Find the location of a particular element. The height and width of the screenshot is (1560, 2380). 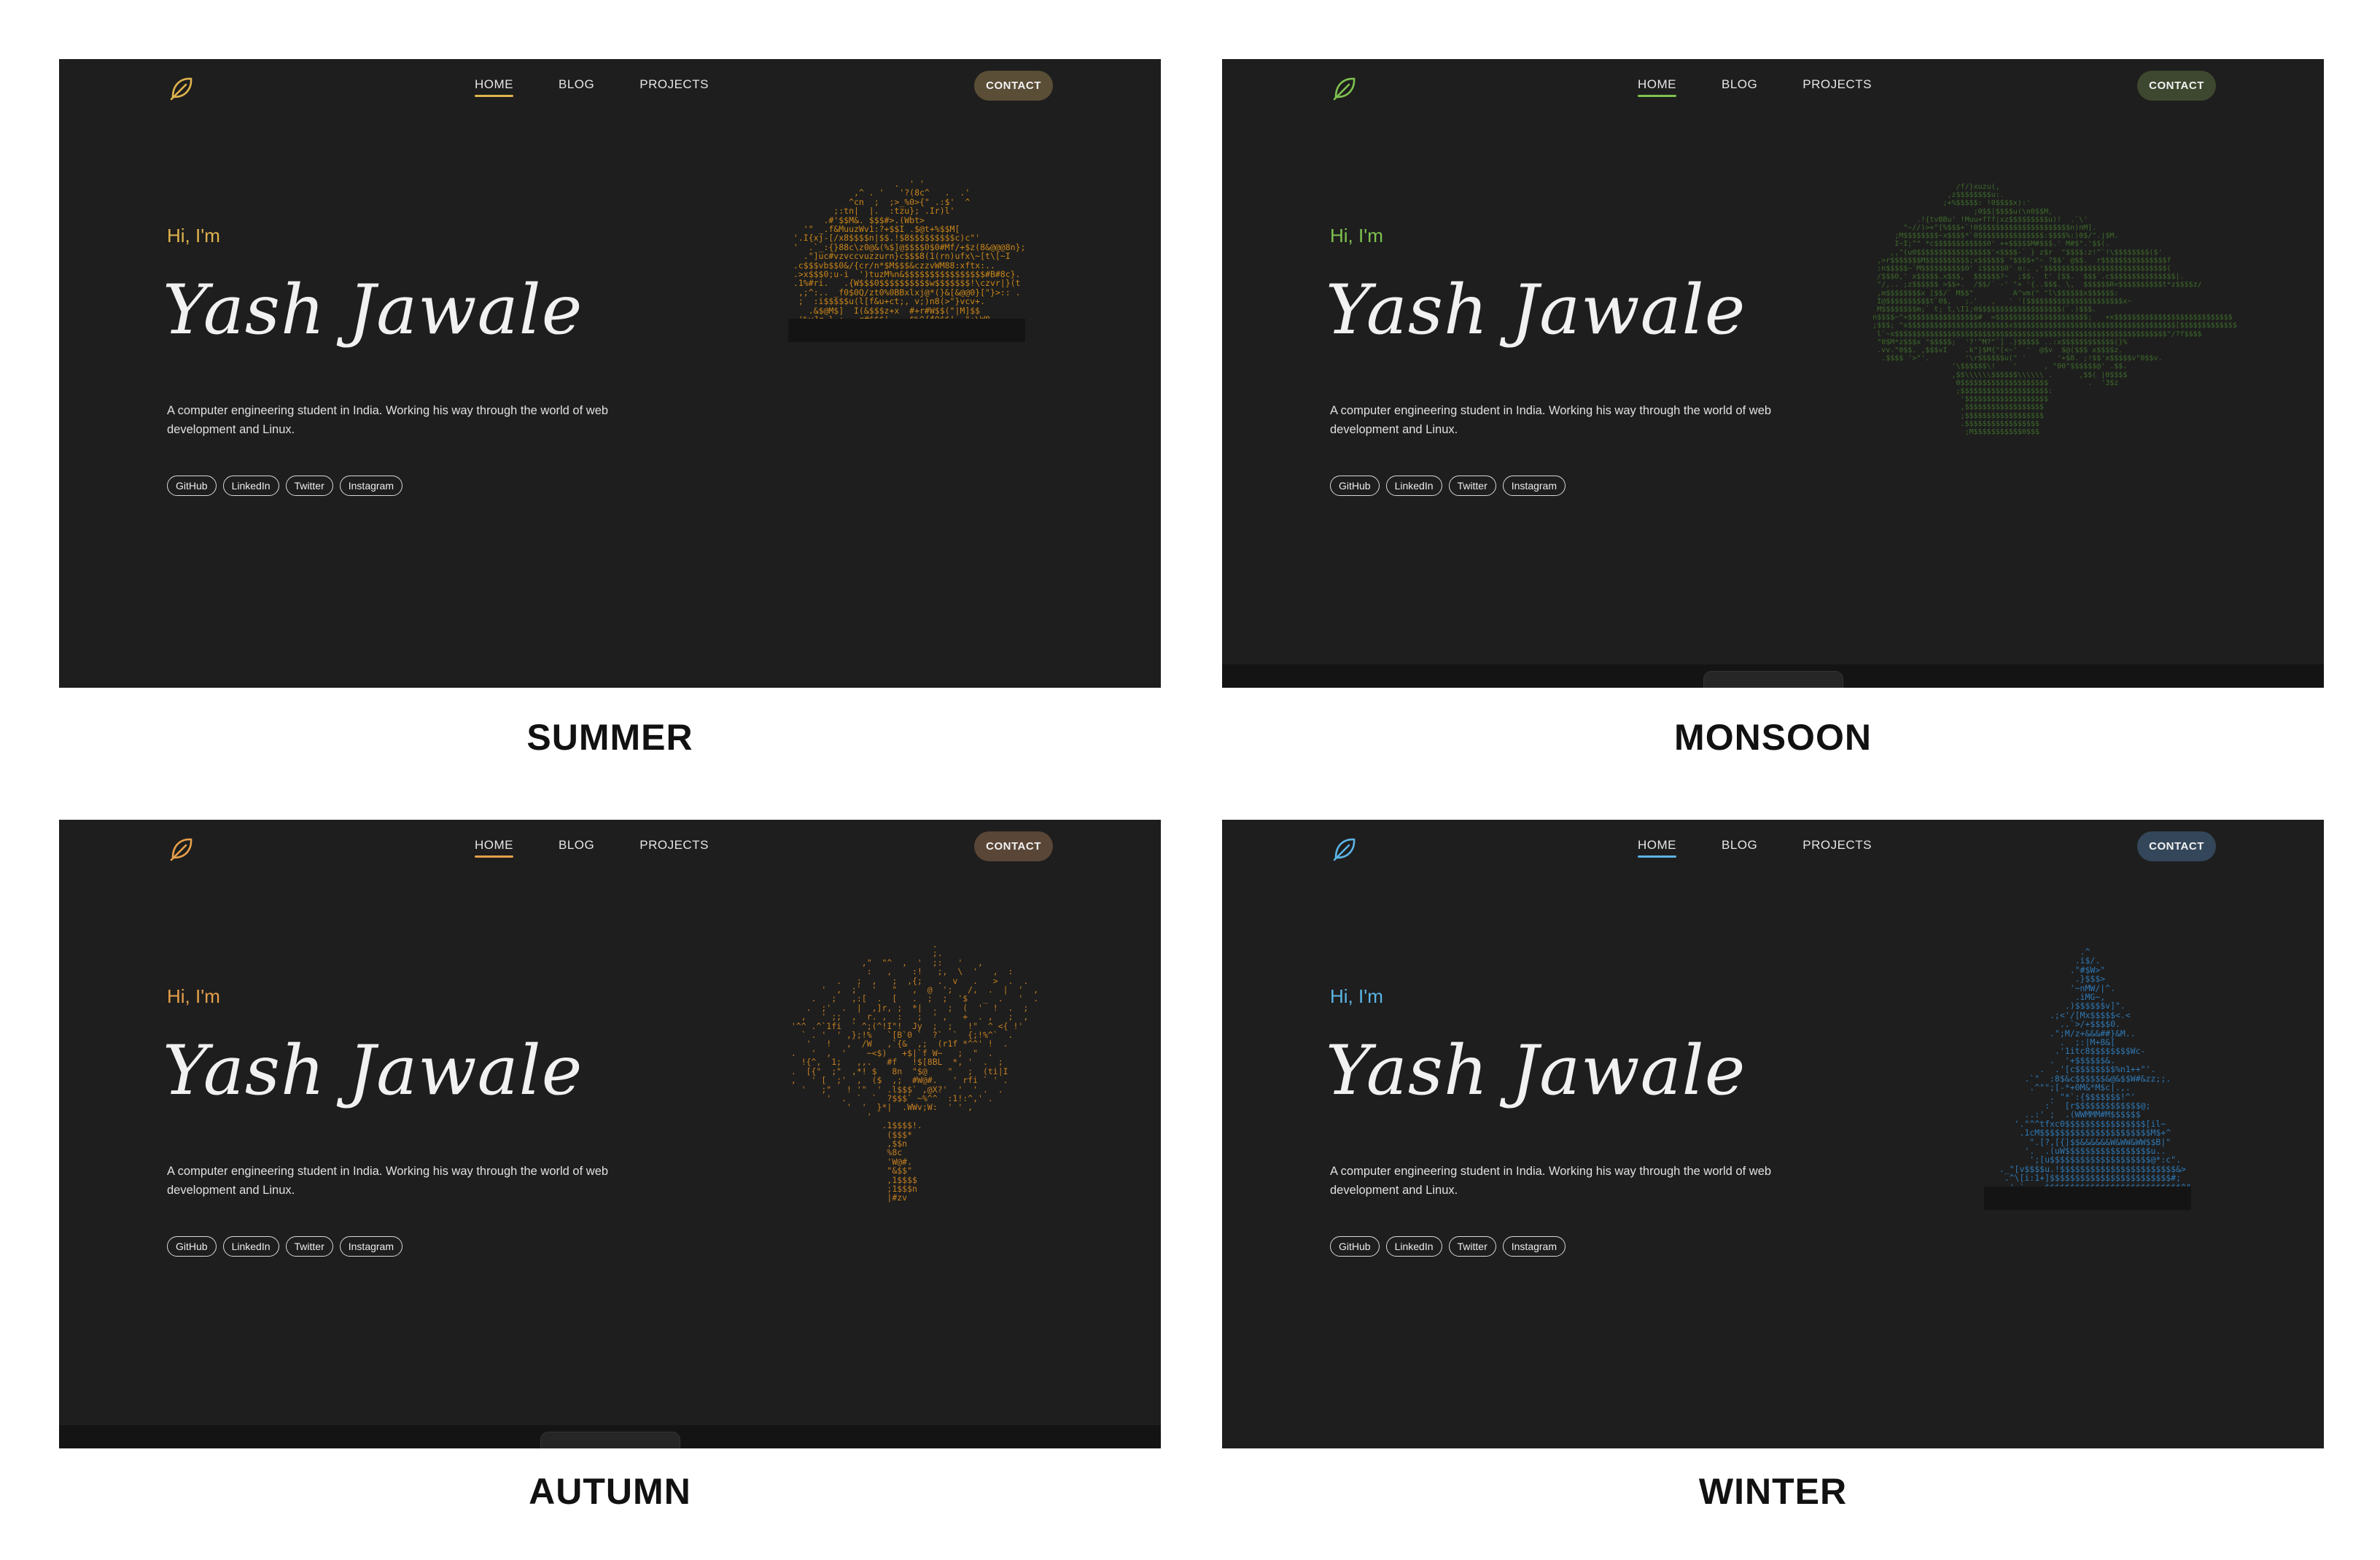

season-label-autumn: AUTUMN is located at coordinates (610, 1491).